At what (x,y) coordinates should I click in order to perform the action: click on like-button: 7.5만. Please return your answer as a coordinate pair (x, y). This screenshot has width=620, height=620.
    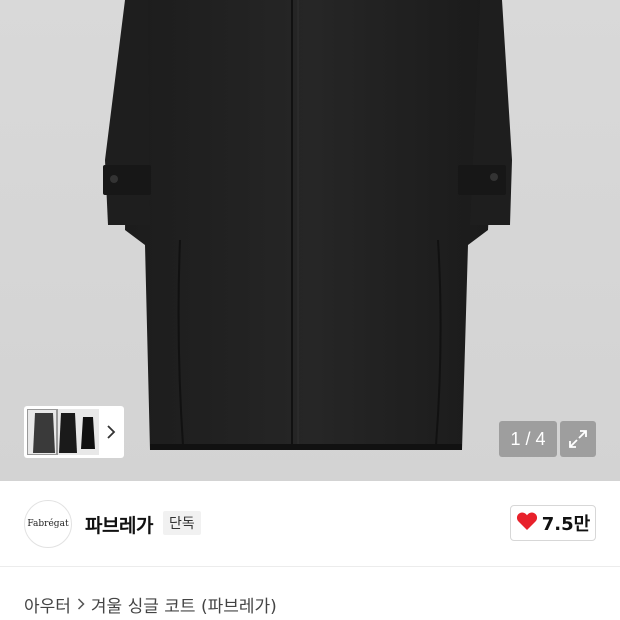
    Looking at the image, I should click on (553, 523).